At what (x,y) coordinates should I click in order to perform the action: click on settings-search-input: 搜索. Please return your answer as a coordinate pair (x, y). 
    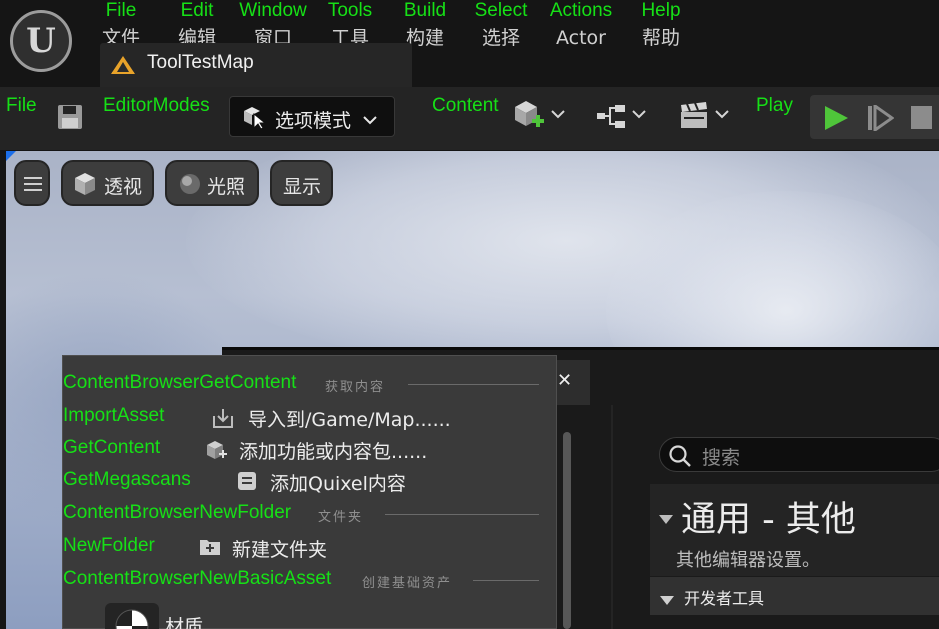
    Looking at the image, I should click on (799, 454).